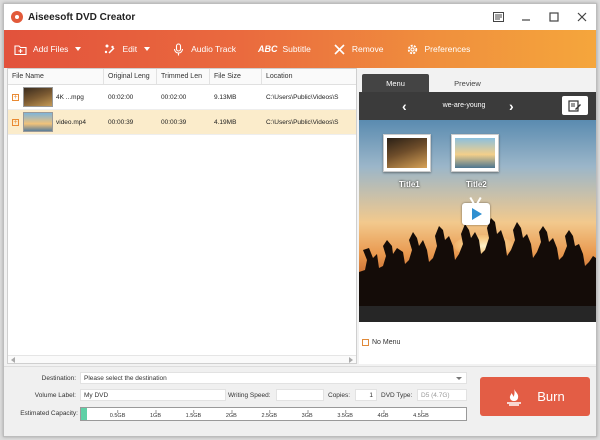 Image resolution: width=600 pixels, height=440 pixels. Describe the element at coordinates (182, 359) in the screenshot. I see `horizontal-scrollbar` at that location.